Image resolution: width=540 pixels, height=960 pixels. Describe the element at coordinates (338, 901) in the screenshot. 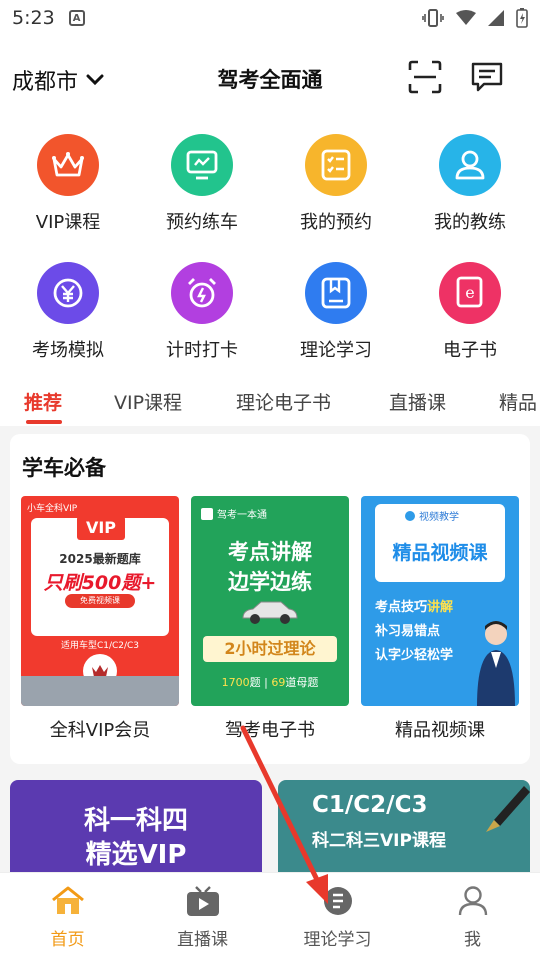

I see `study-icon` at that location.